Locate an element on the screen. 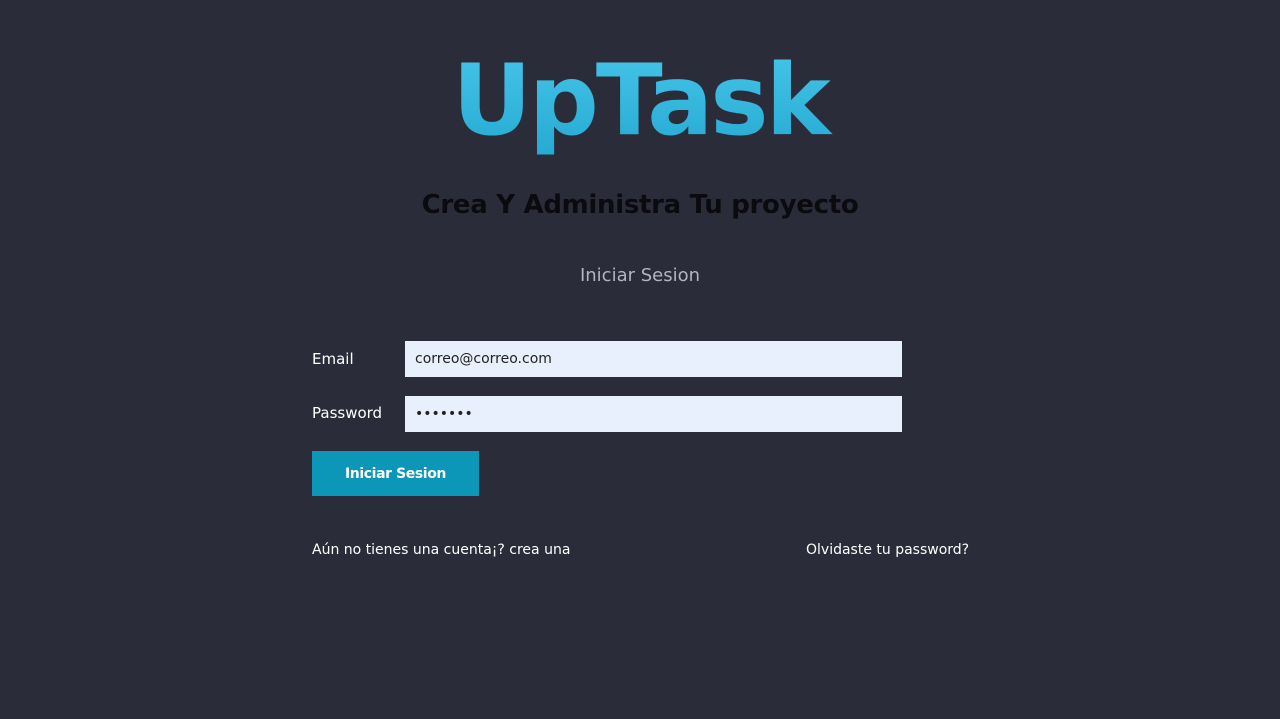 The width and height of the screenshot is (1280, 719). tagline: Crea Y Administra Tu proyecto is located at coordinates (640, 205).